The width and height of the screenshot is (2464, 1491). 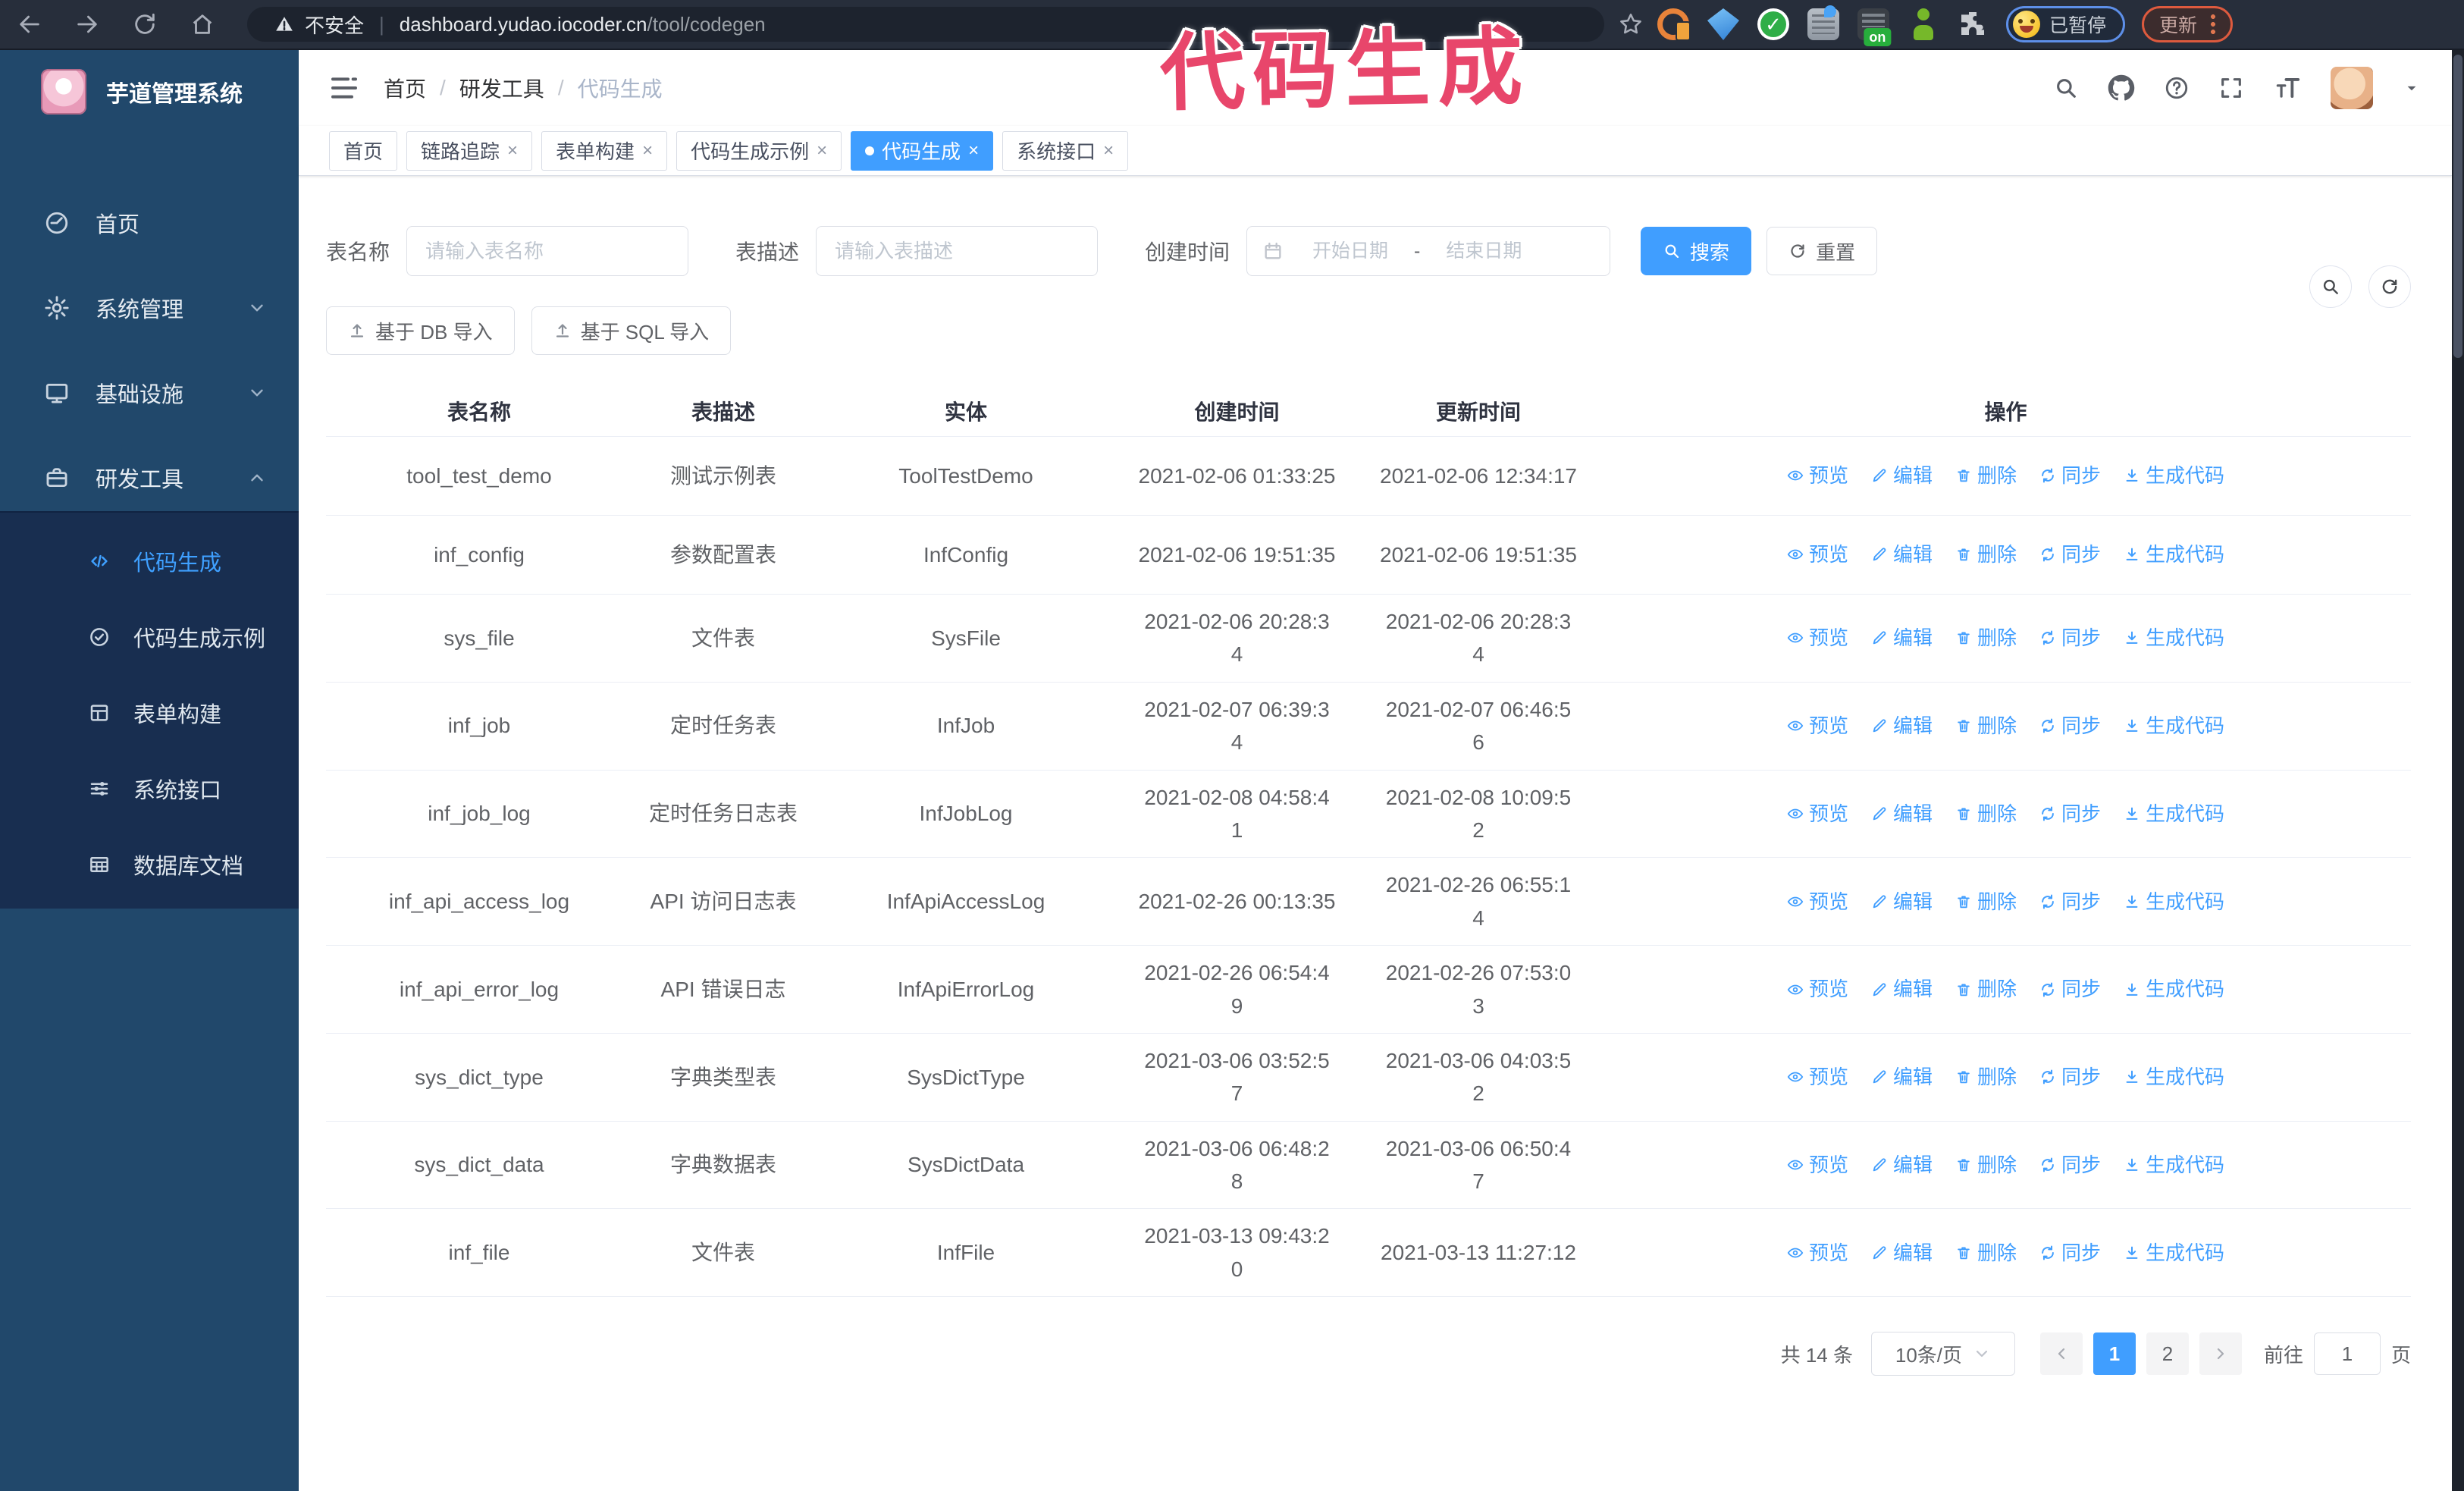 What do you see at coordinates (759, 150) in the screenshot?
I see `tab-3: 代码生成示例 ×` at bounding box center [759, 150].